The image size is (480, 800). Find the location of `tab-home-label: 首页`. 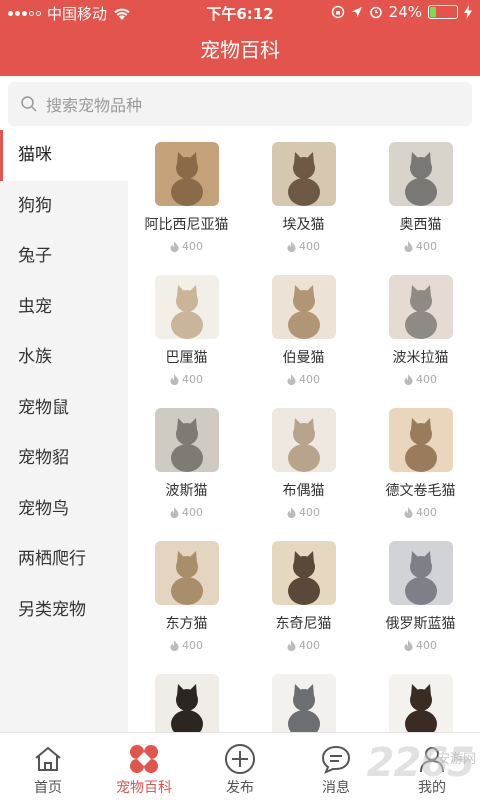

tab-home-label: 首页 is located at coordinates (48, 788).